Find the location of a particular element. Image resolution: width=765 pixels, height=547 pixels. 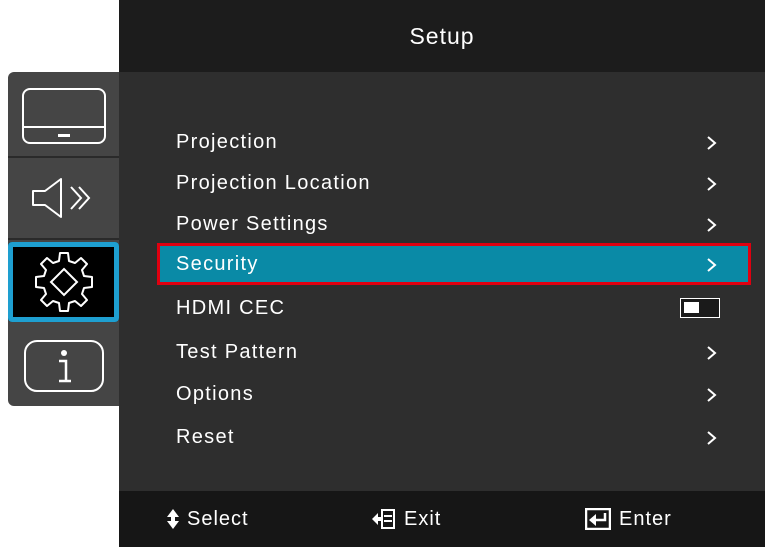

enter-icon is located at coordinates (598, 519).